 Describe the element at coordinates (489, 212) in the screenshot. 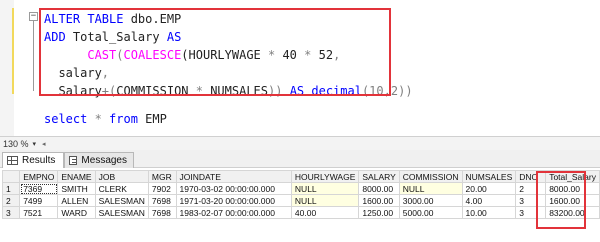

I see `table-cell: 10.00` at that location.